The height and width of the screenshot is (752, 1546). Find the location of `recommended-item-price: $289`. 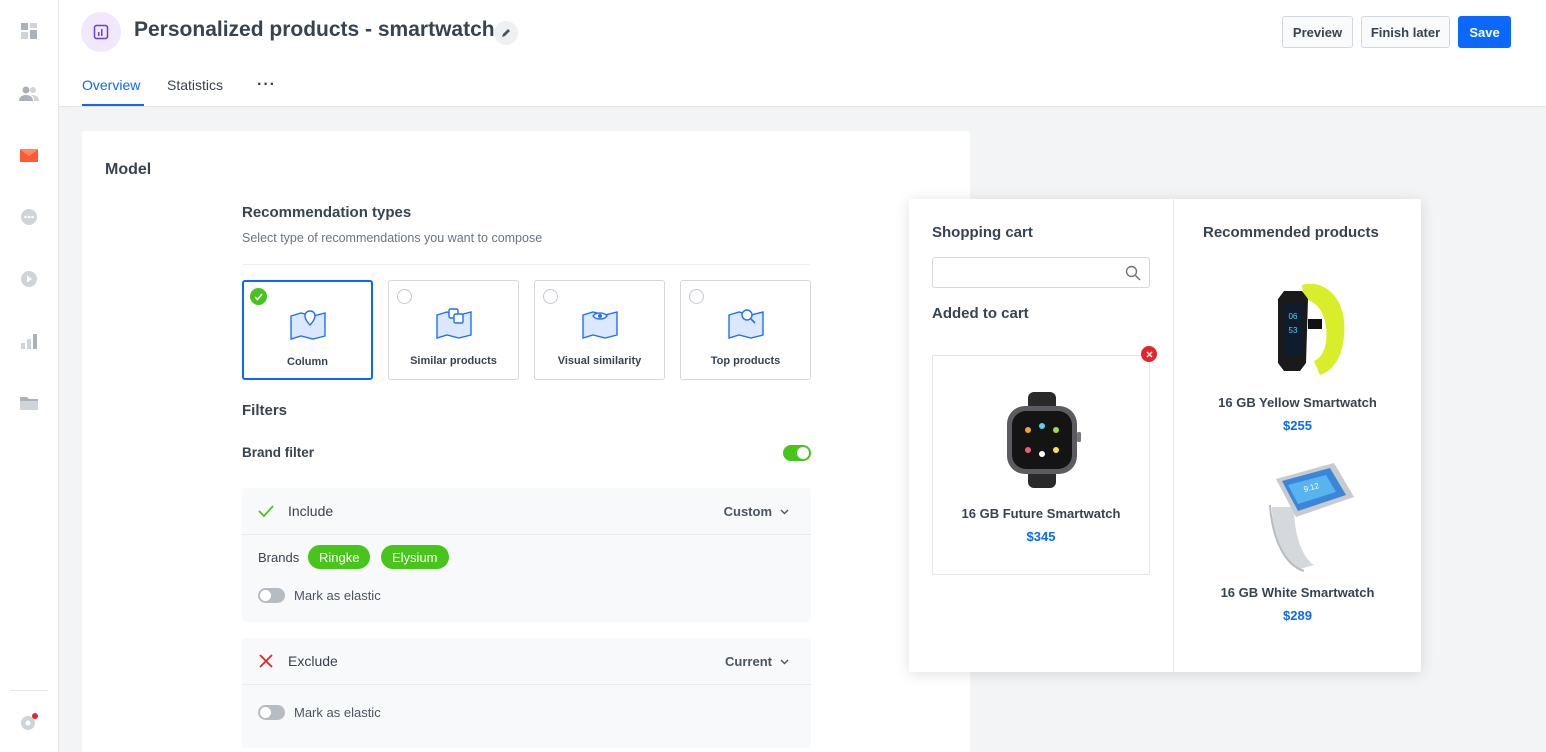

recommended-item-price: $289 is located at coordinates (1297, 615).